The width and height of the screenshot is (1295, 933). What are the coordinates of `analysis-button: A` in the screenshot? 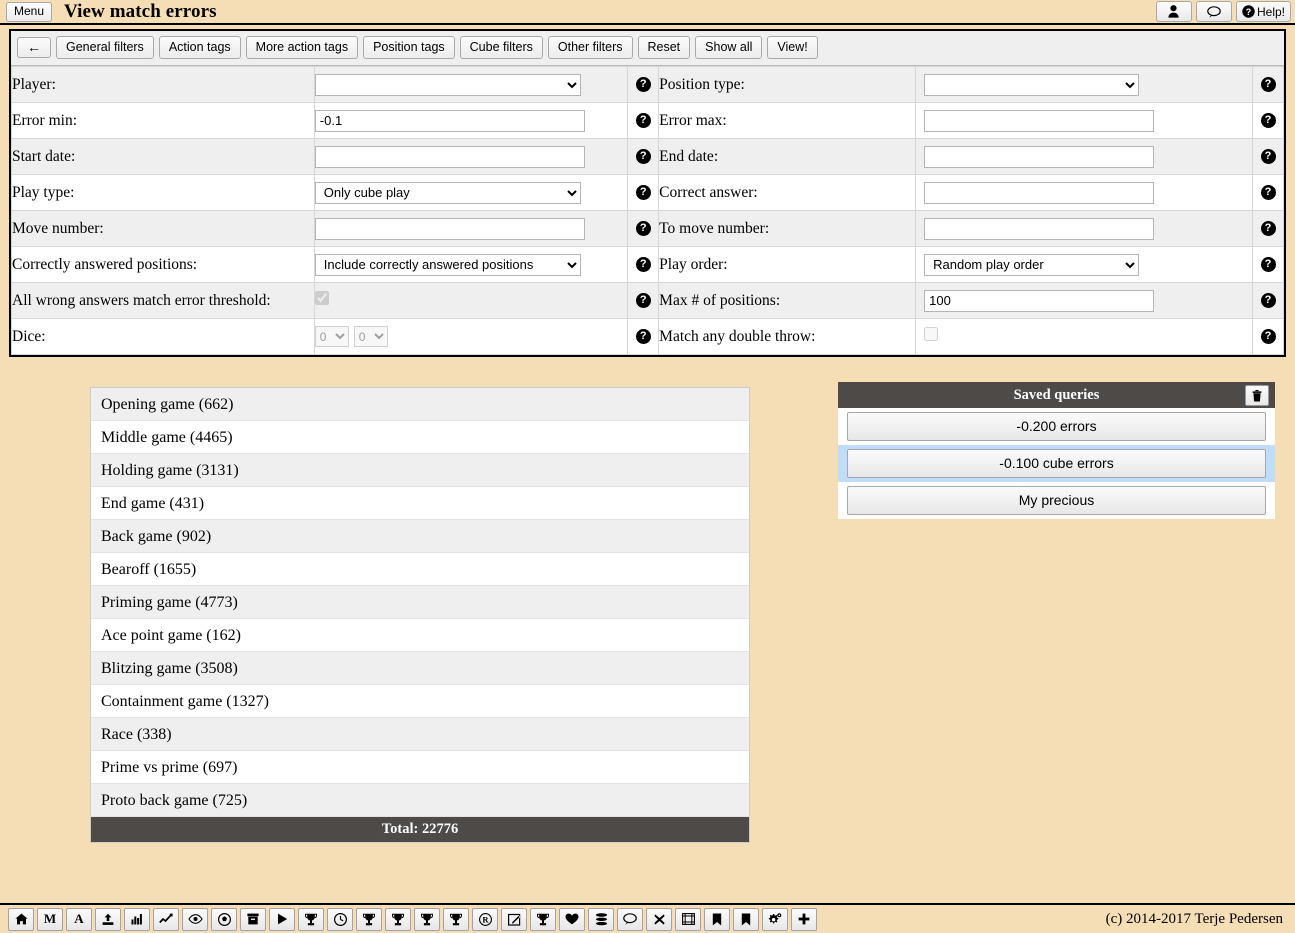 It's located at (79, 919).